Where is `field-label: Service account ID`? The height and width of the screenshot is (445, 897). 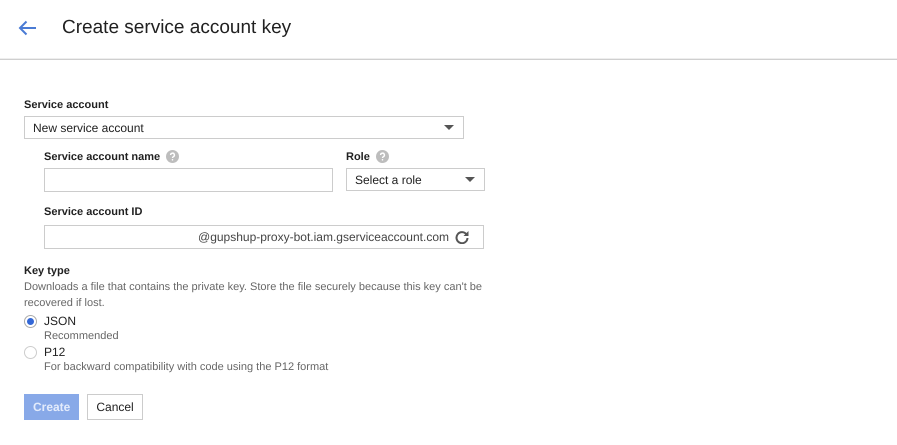 field-label: Service account ID is located at coordinates (94, 212).